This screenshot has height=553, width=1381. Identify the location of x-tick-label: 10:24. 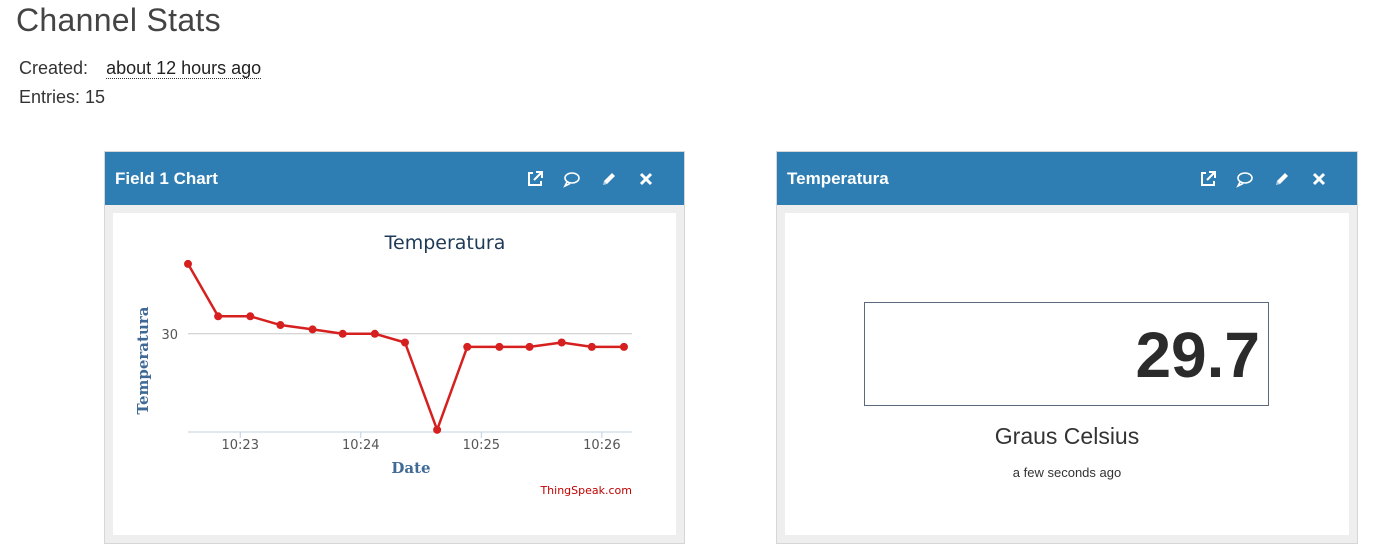
(360, 445).